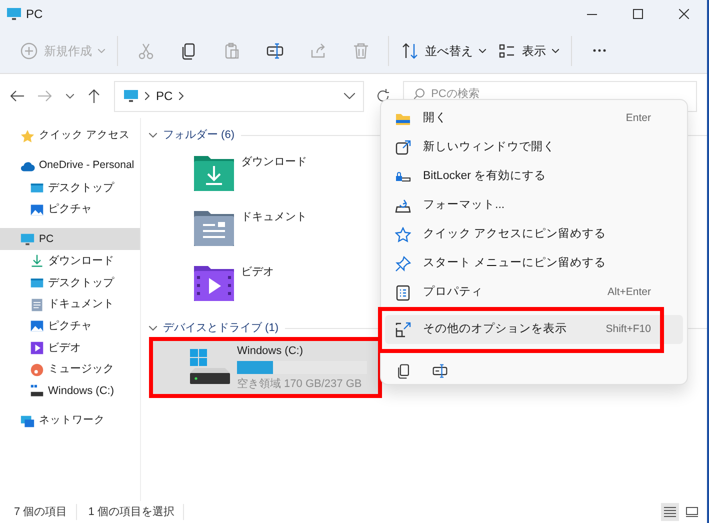  Describe the element at coordinates (220, 328) in the screenshot. I see `section-header: デバイスとドライブ (1)` at that location.